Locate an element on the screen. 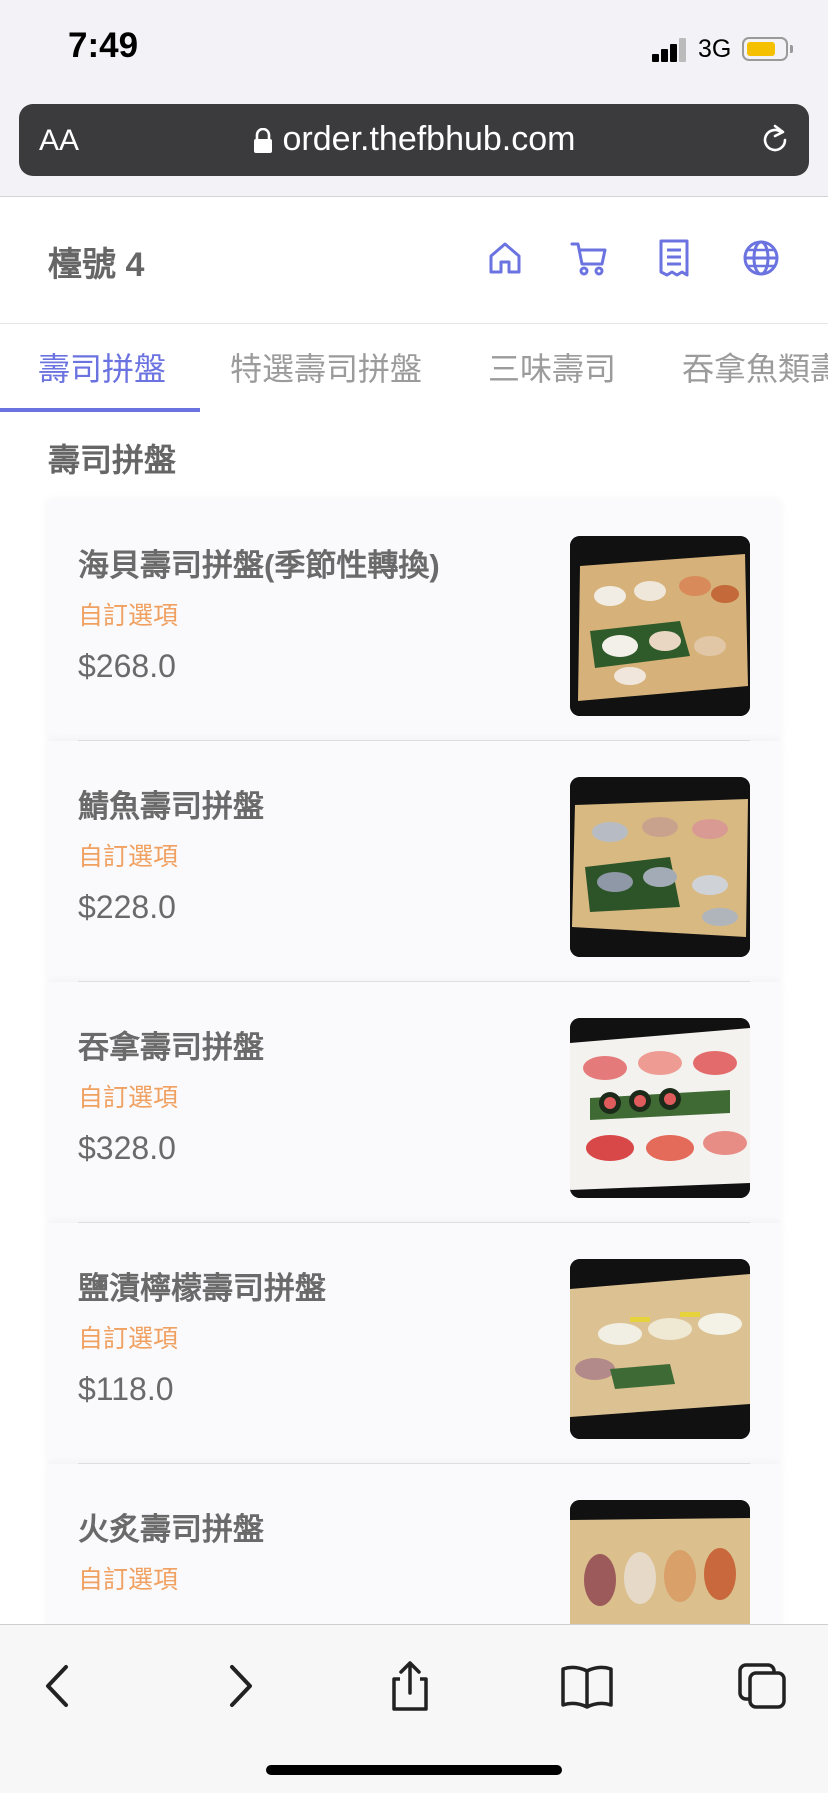 The width and height of the screenshot is (828, 1793). tab-three-flavor-sushi: 三味壽司 is located at coordinates (552, 367).